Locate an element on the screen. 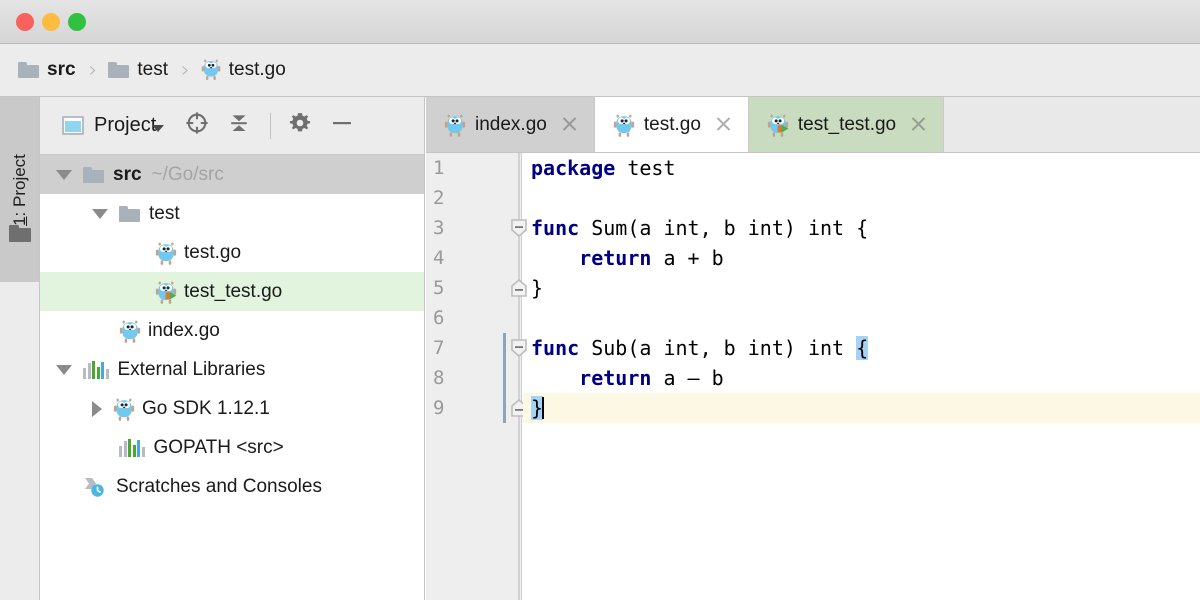  code-line-8: return a – b is located at coordinates (861, 378).